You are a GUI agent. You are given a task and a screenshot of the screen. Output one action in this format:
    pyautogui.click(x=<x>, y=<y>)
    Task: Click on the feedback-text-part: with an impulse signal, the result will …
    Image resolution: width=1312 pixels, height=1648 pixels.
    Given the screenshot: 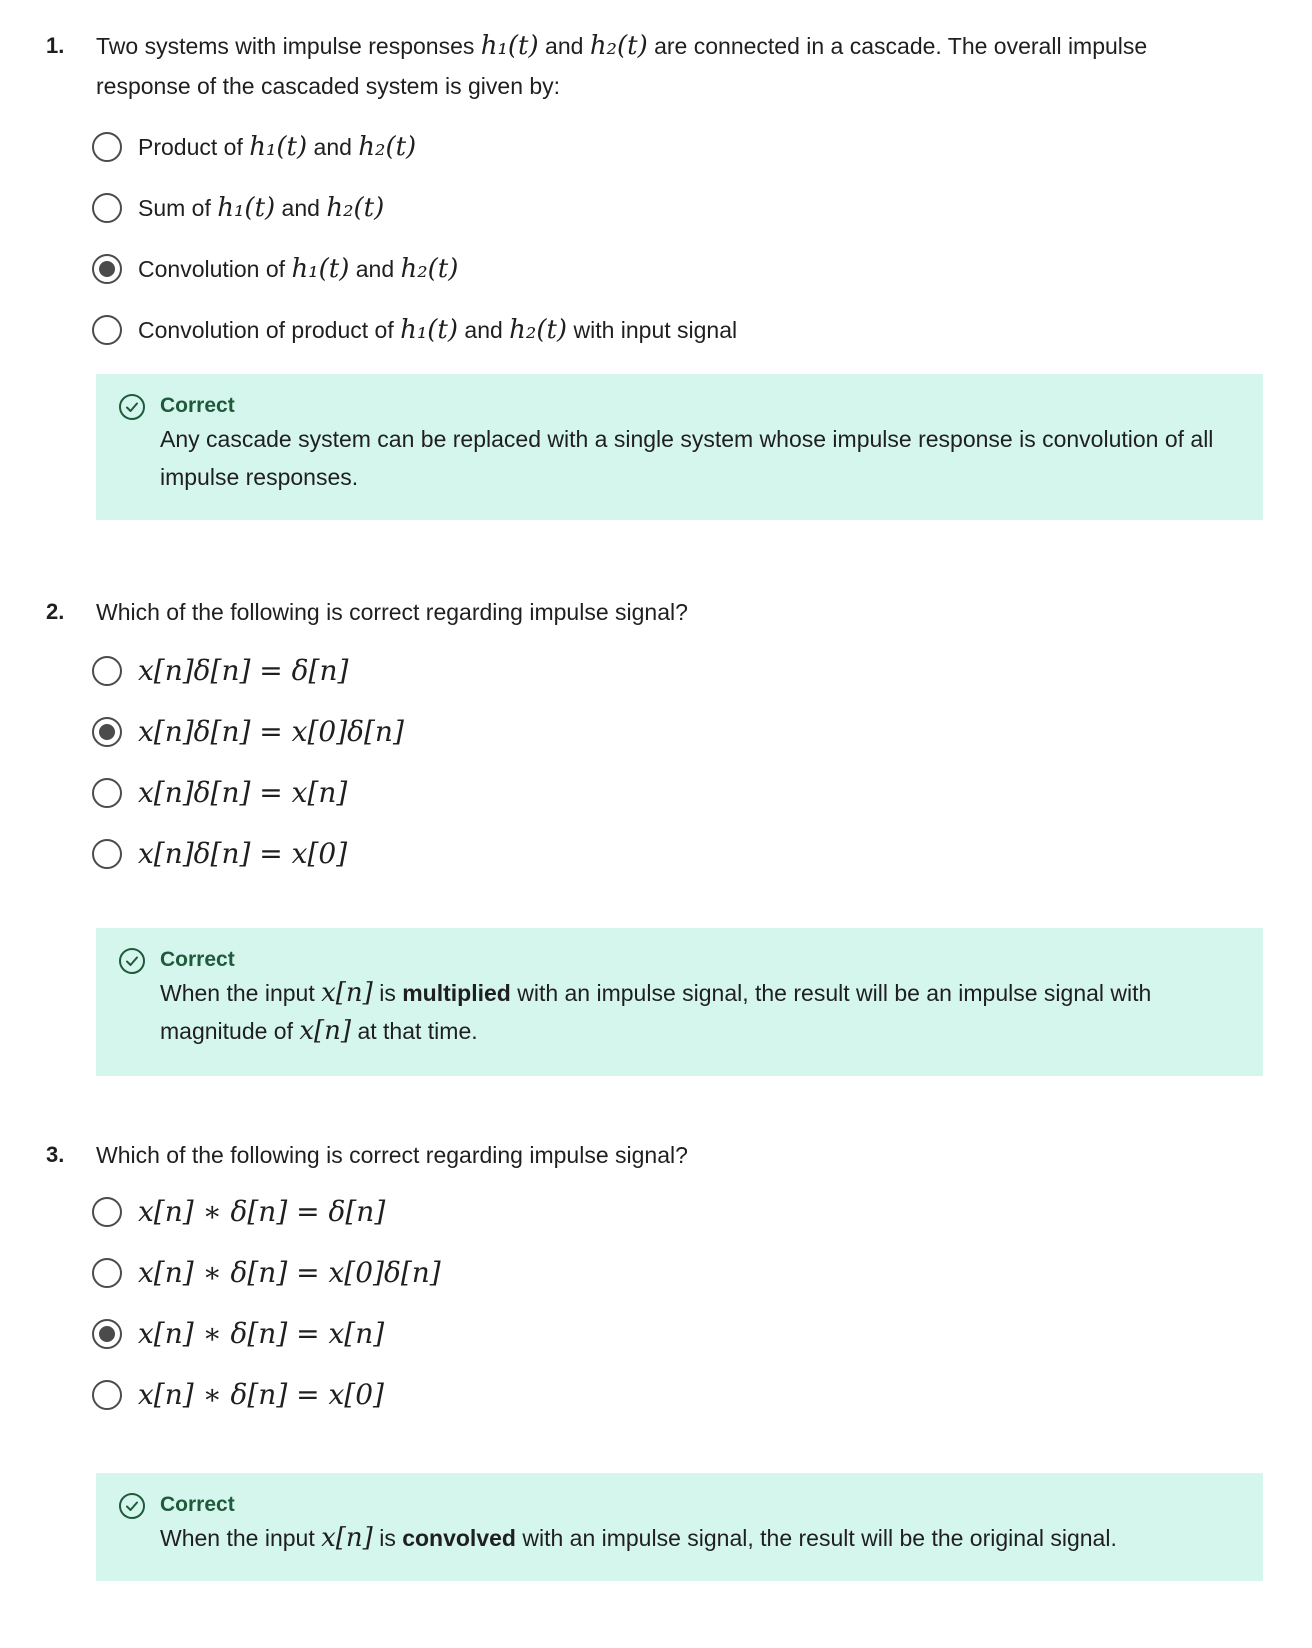 What is the action you would take?
    pyautogui.click(x=816, y=1538)
    